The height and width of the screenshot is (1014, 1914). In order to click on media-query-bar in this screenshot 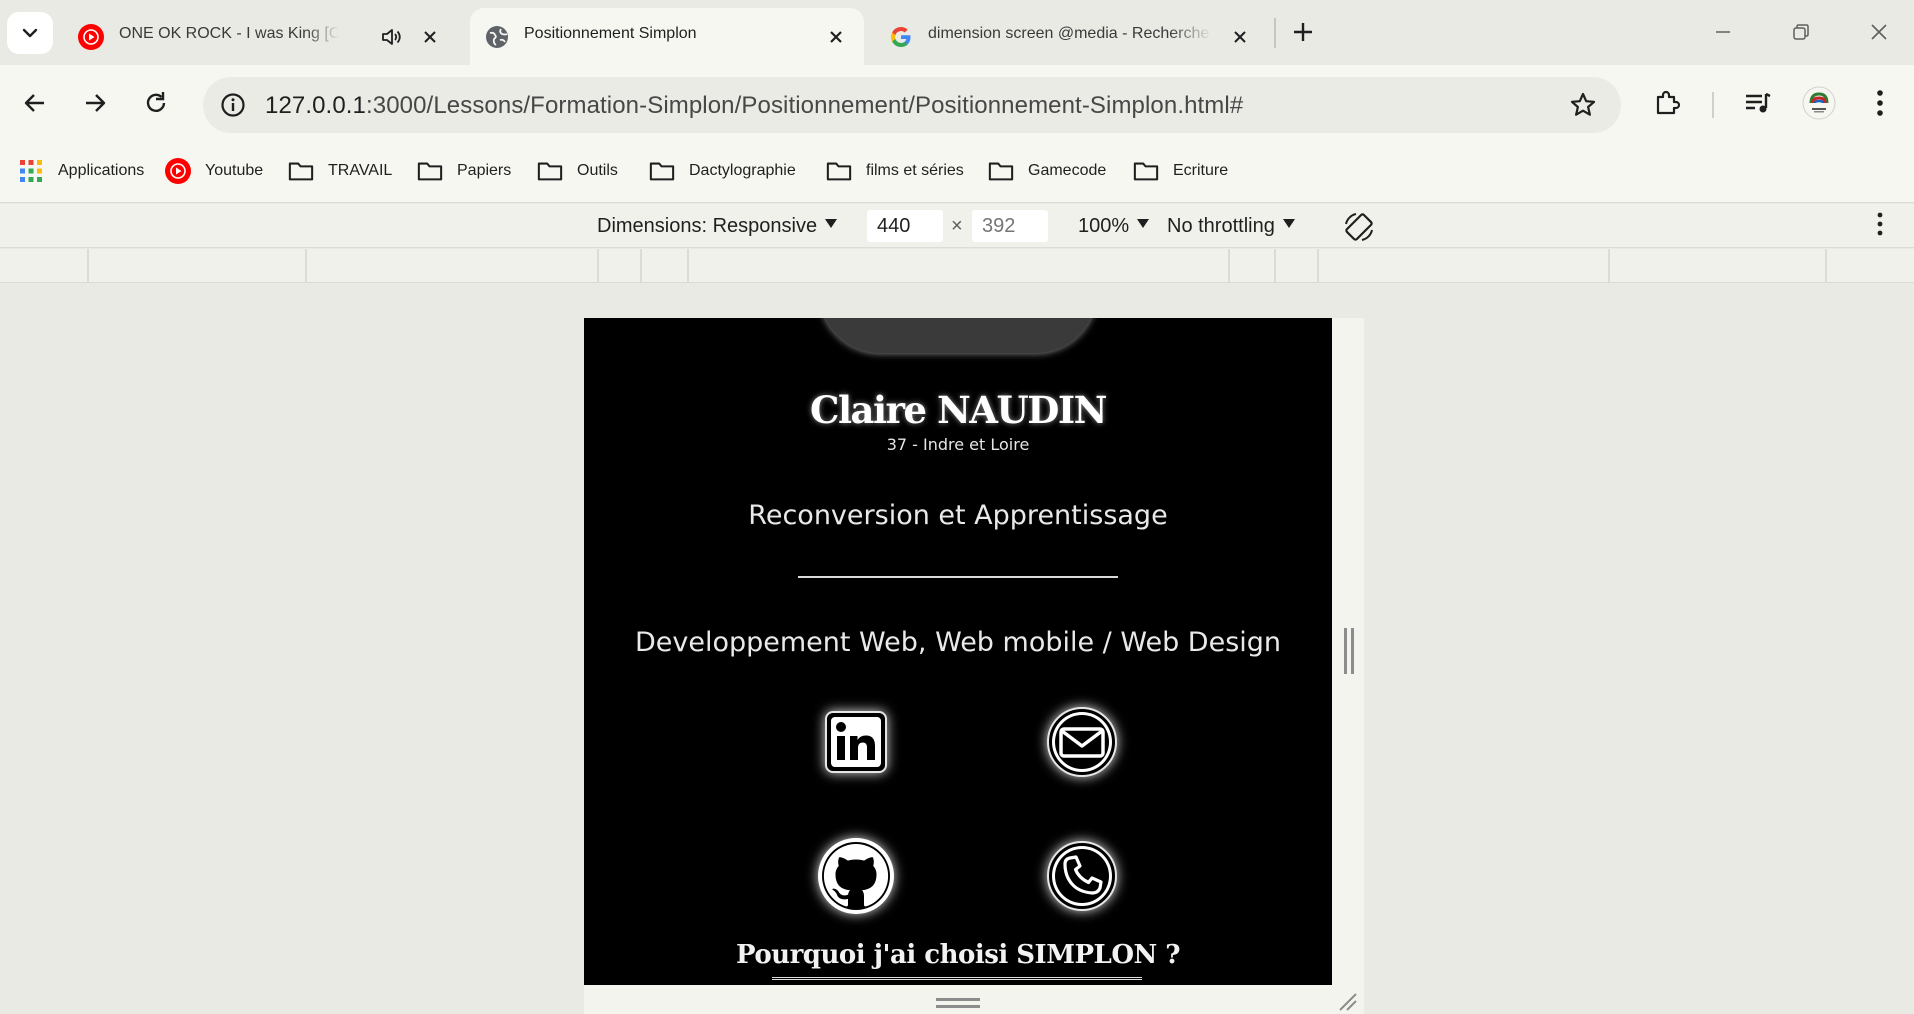, I will do `click(957, 266)`.